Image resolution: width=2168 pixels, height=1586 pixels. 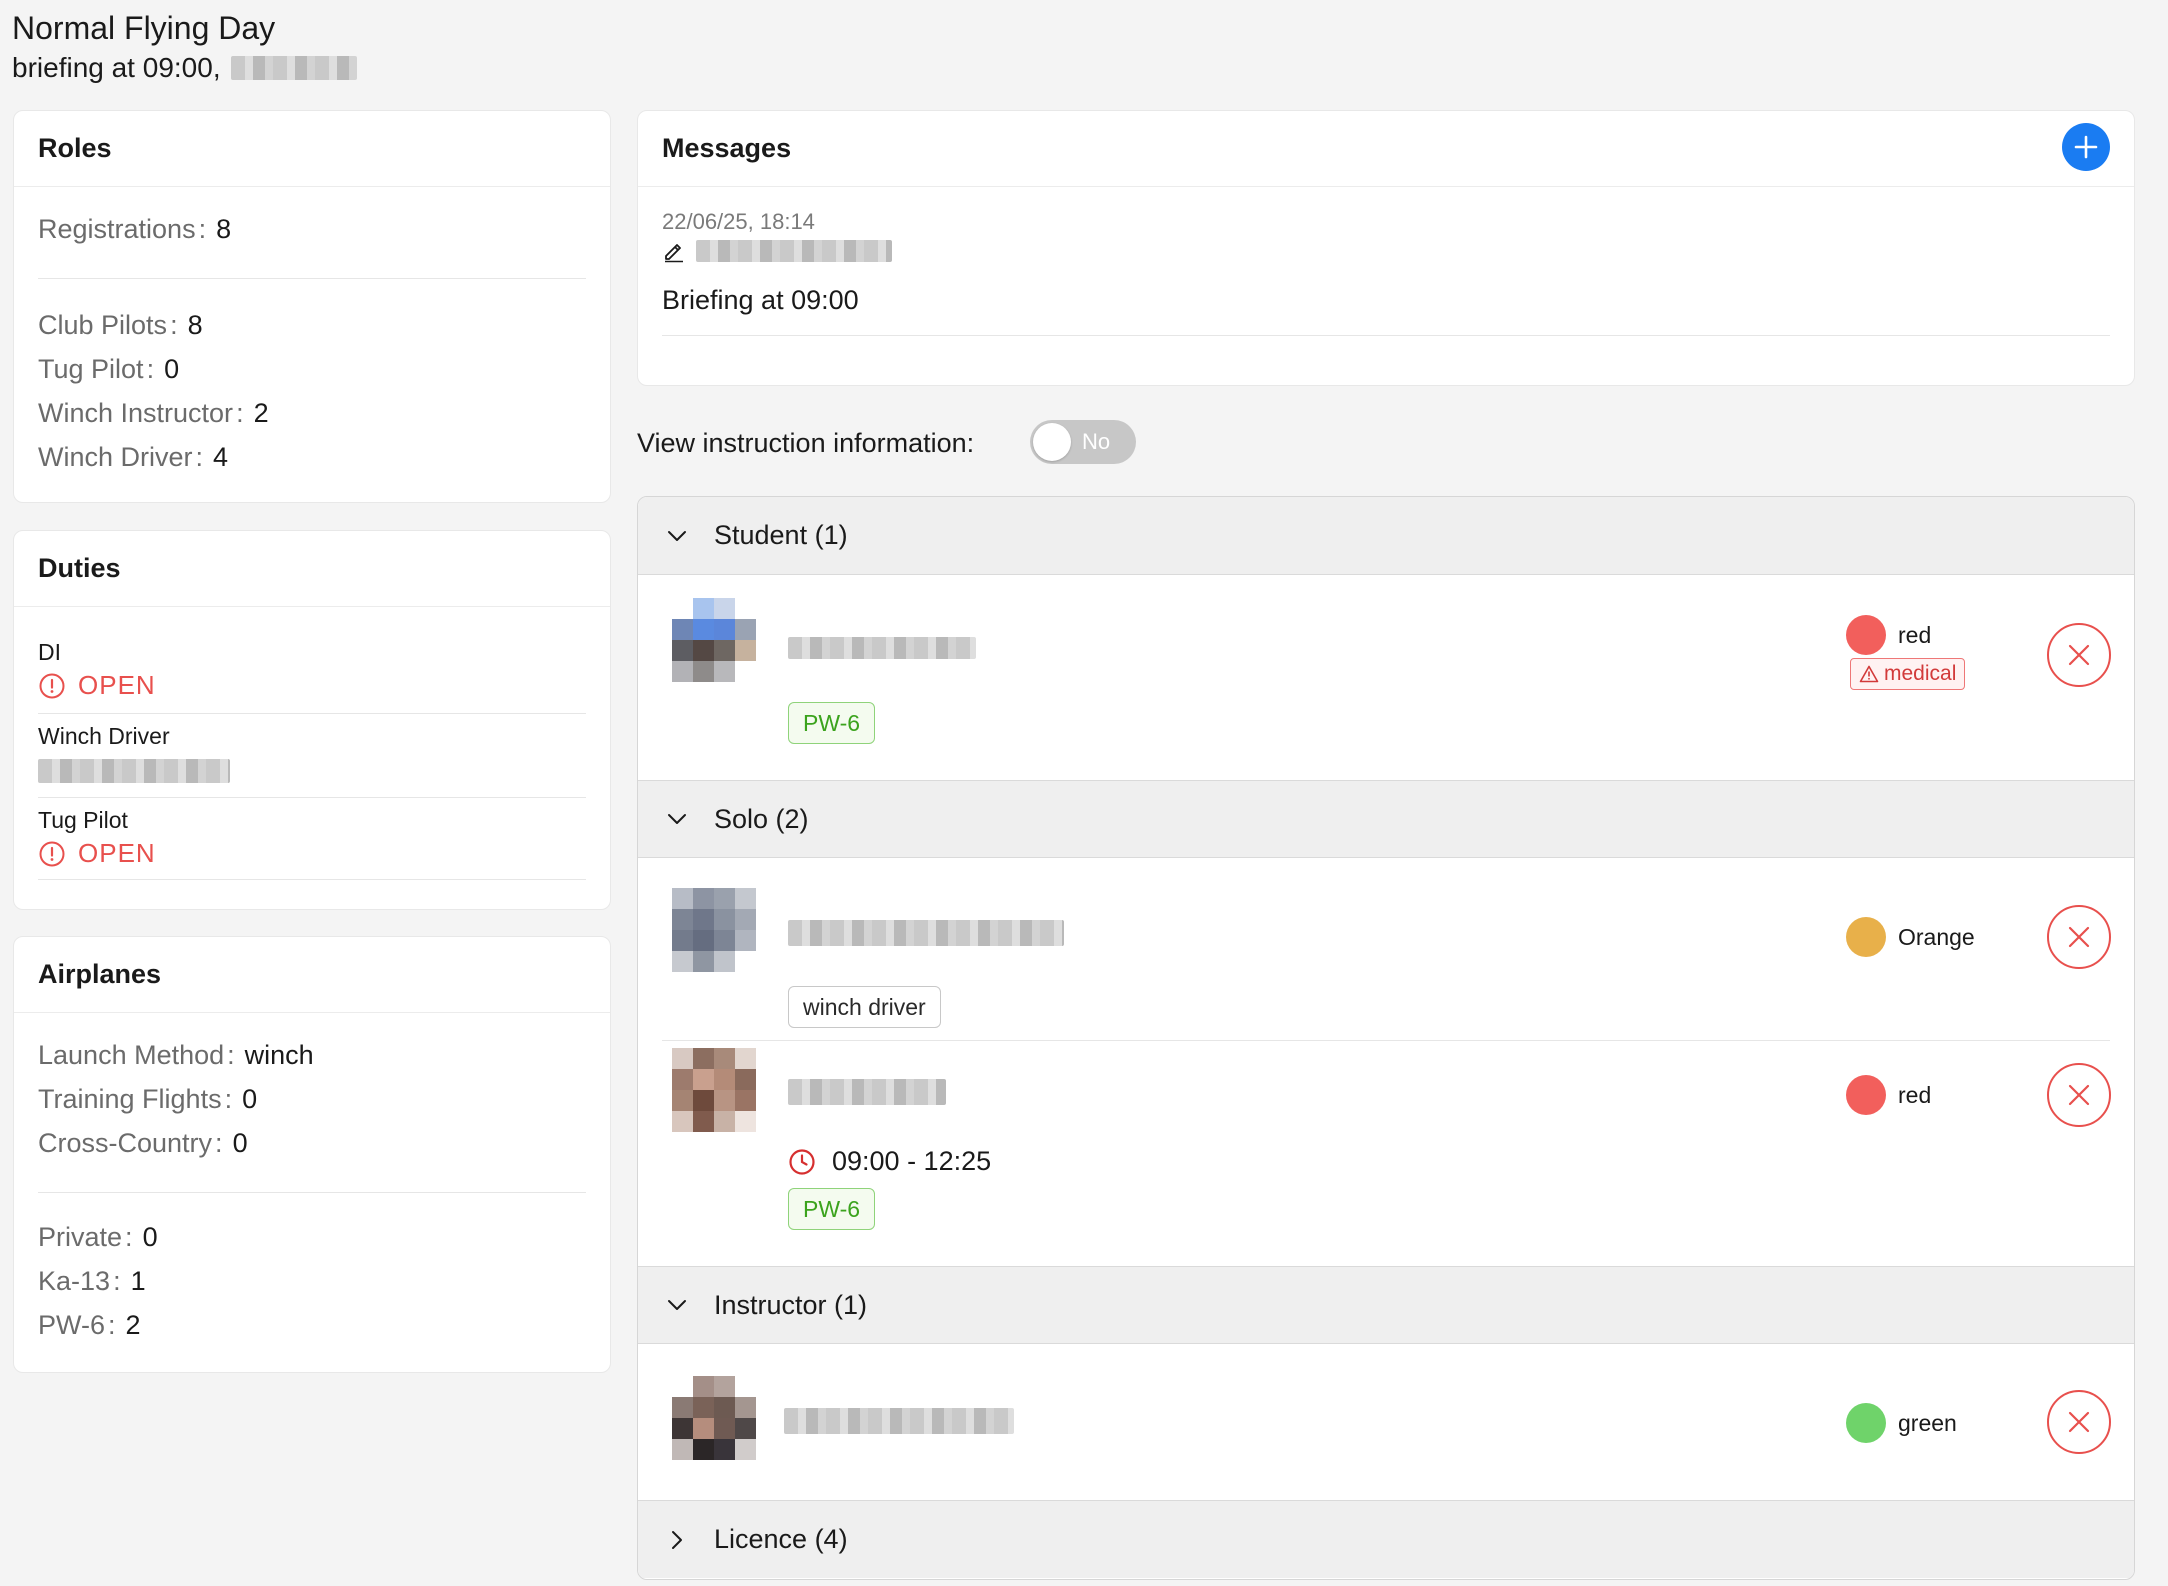 I want to click on airplane-label: Private, so click(x=80, y=1237).